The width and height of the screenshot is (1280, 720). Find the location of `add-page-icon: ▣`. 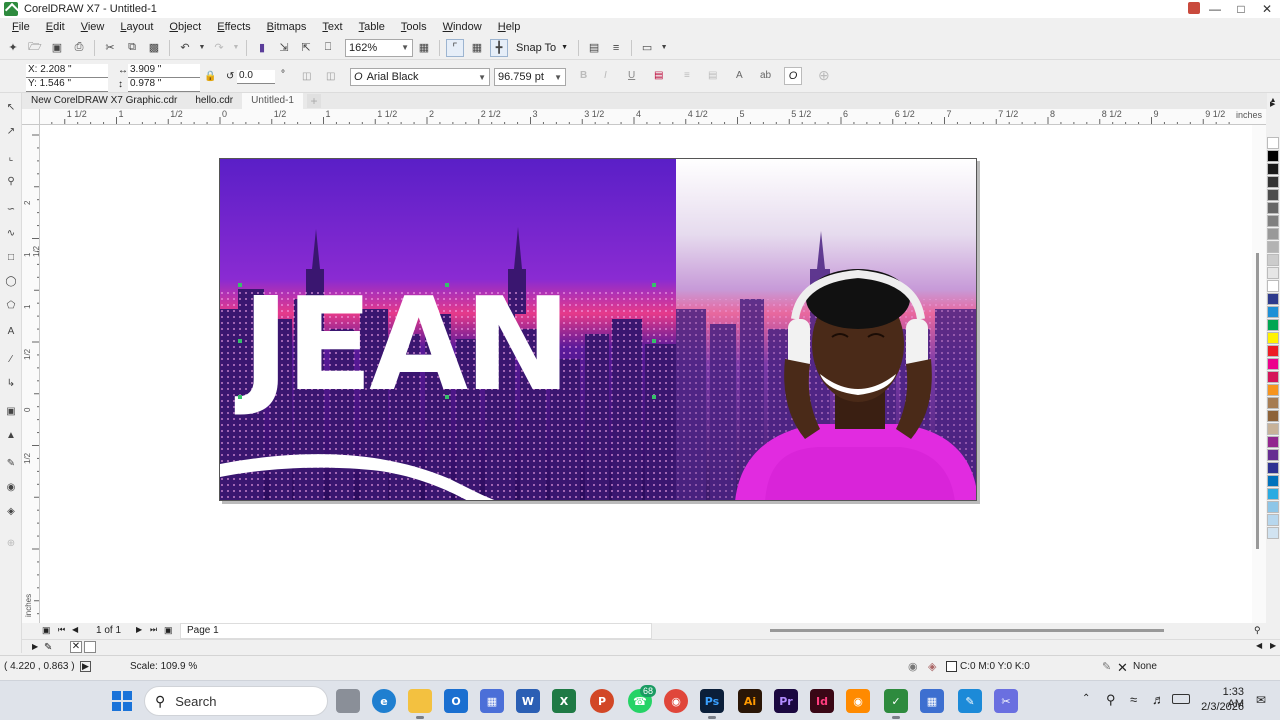

add-page-icon: ▣ is located at coordinates (168, 630).